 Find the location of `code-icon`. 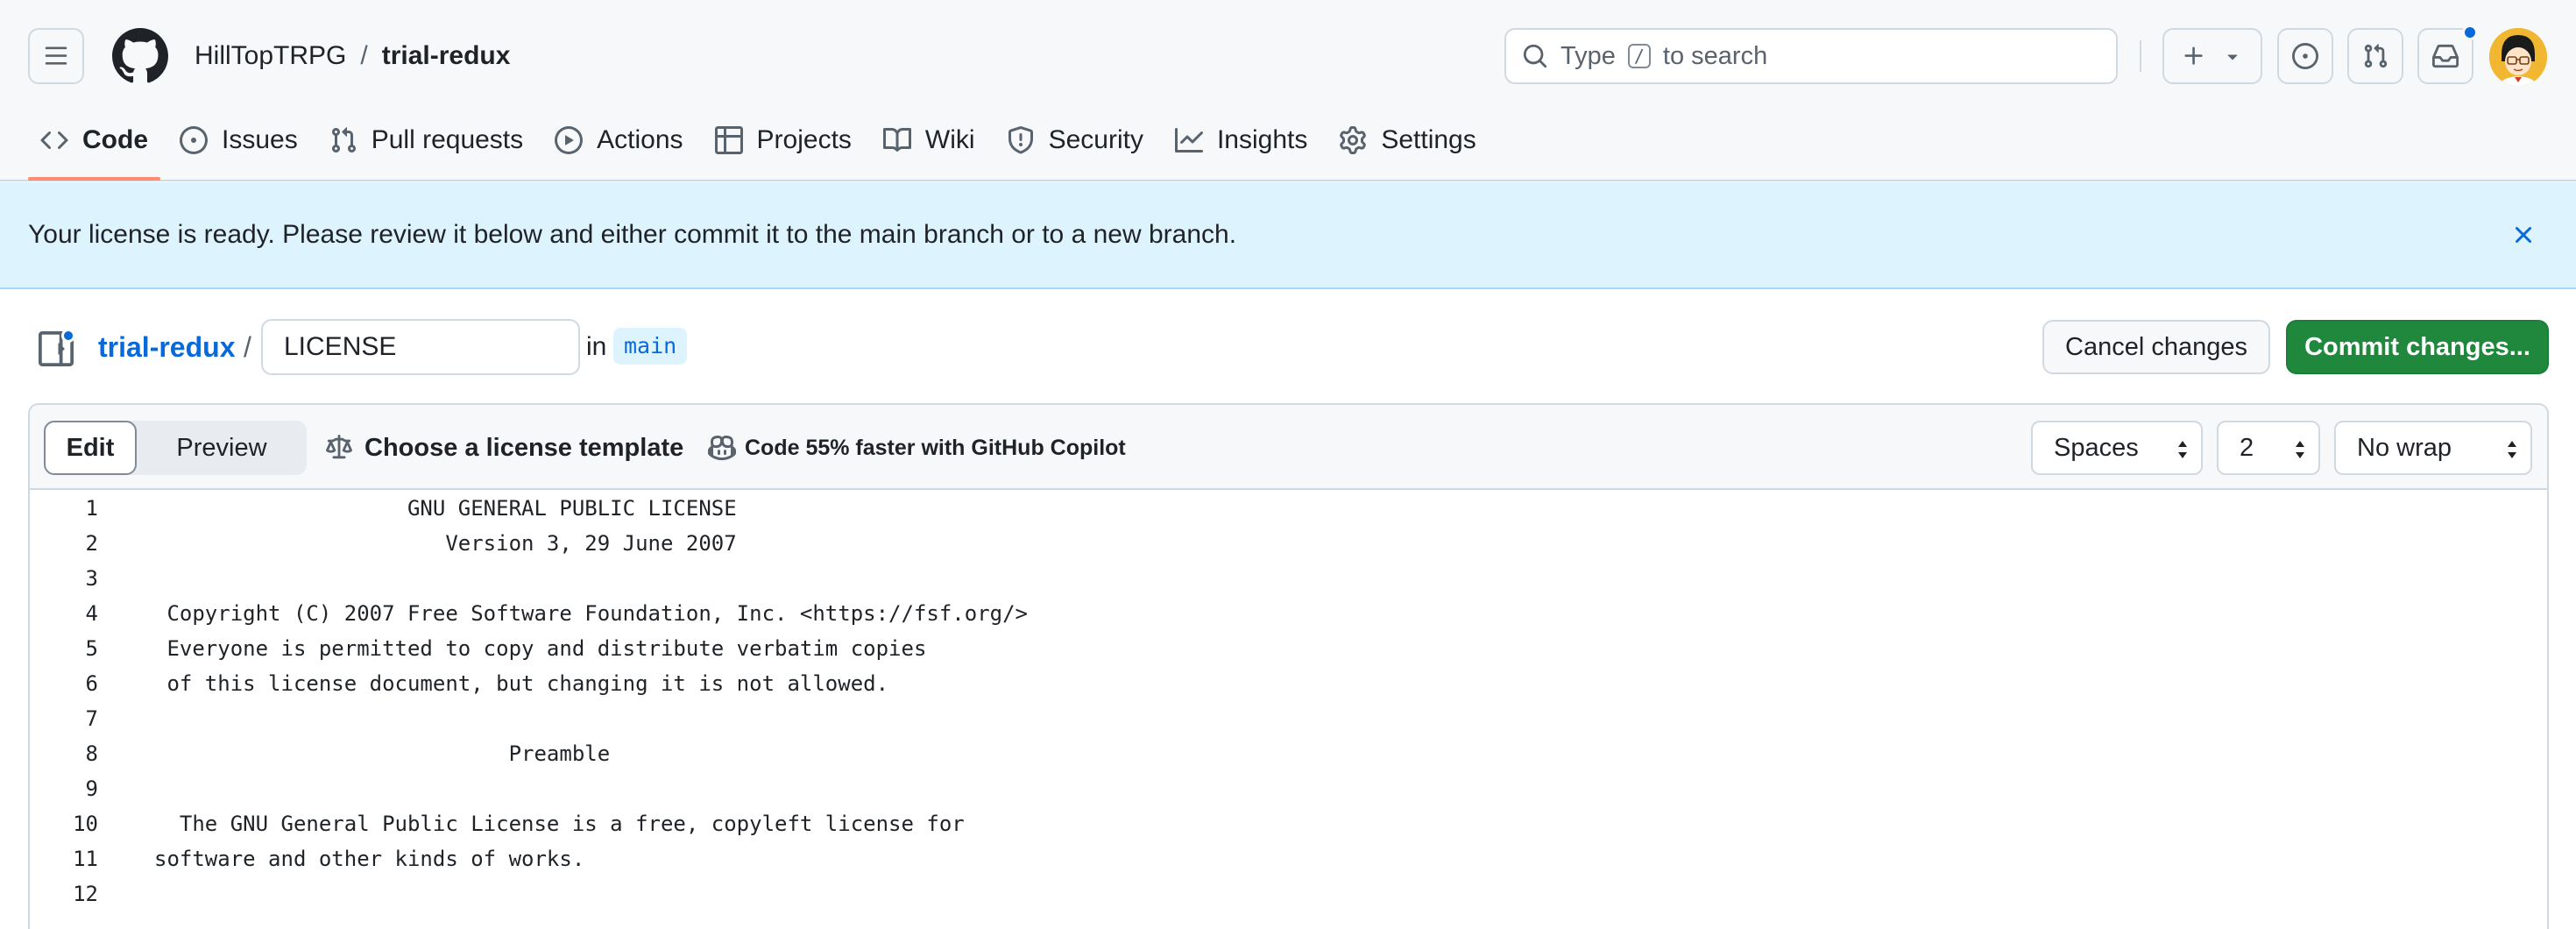

code-icon is located at coordinates (54, 140).